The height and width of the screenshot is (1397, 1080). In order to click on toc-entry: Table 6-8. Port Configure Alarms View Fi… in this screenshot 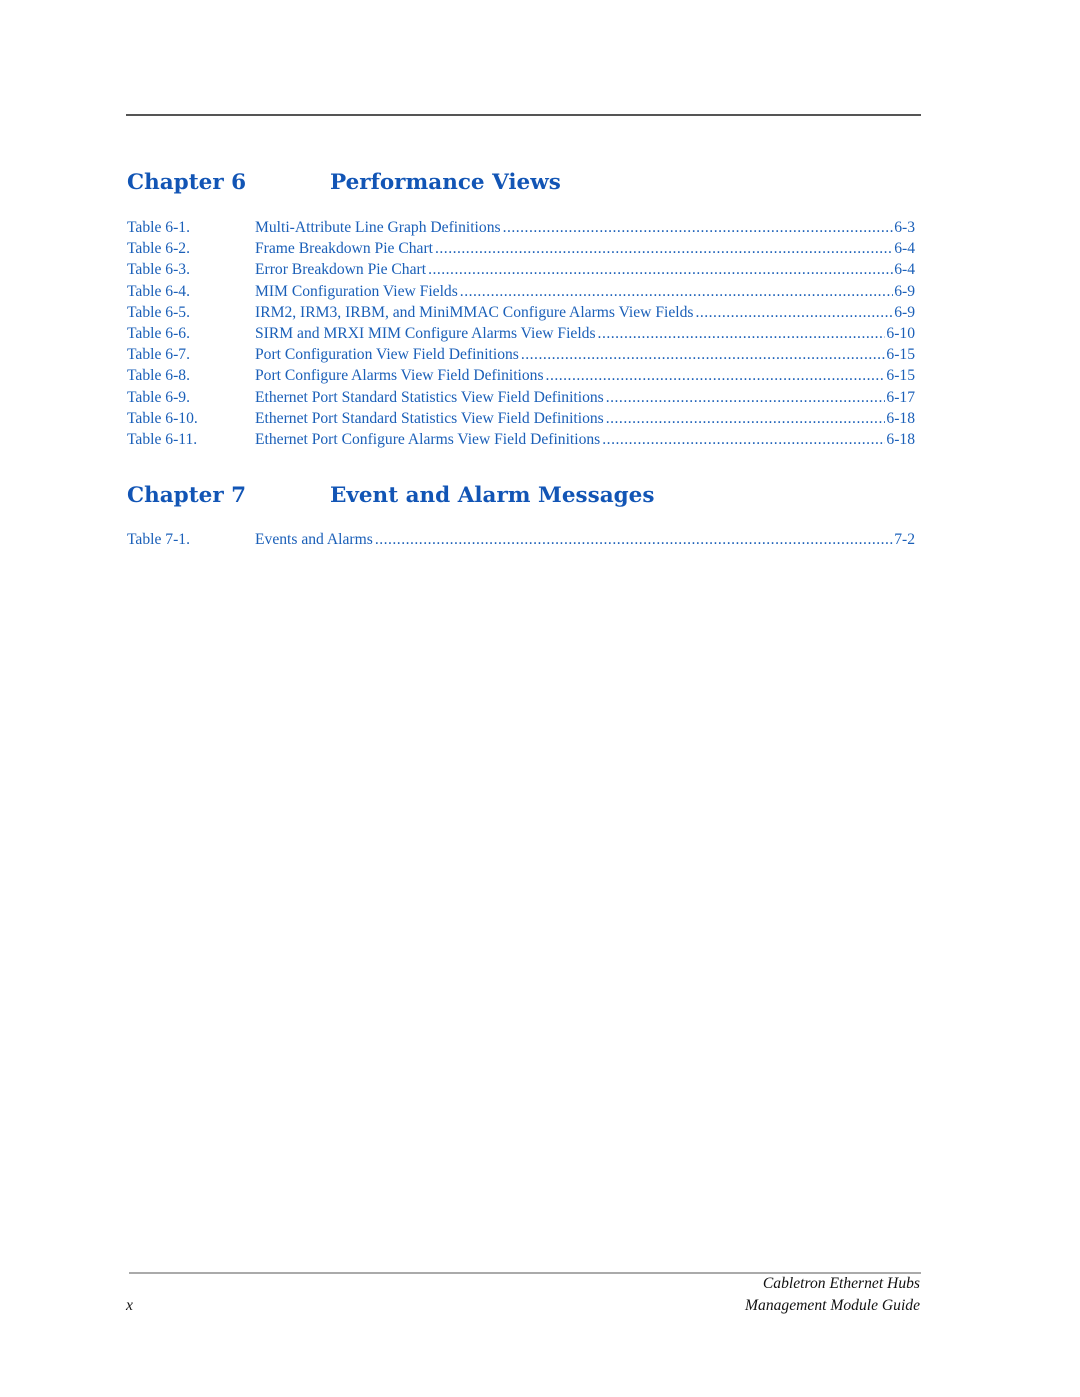, I will do `click(521, 376)`.